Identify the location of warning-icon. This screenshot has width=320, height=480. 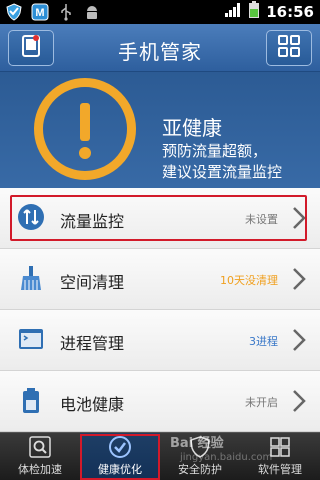
(85, 129).